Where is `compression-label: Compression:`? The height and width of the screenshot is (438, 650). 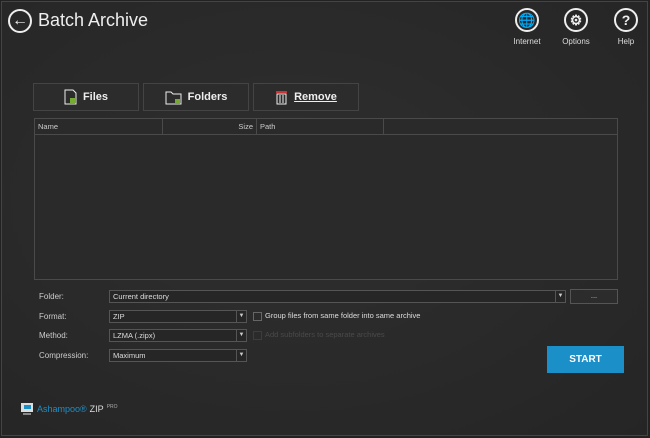 compression-label: Compression: is located at coordinates (64, 355).